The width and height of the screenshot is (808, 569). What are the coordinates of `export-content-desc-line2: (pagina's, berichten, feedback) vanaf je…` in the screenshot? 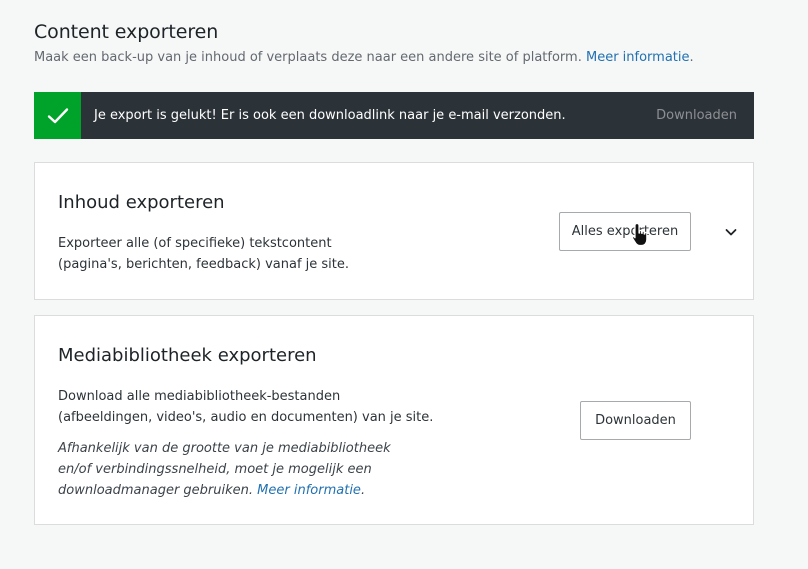 It's located at (204, 264).